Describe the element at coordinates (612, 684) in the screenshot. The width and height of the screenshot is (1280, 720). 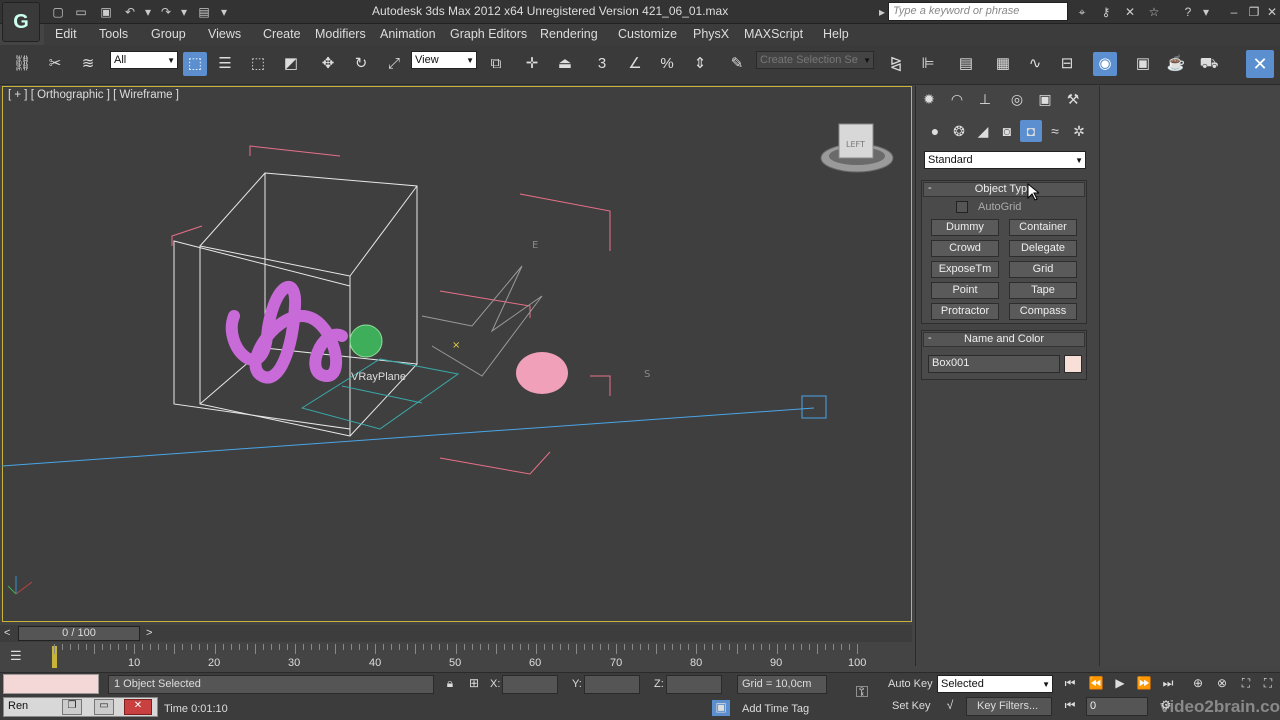
I see `y-coordinate-field` at that location.